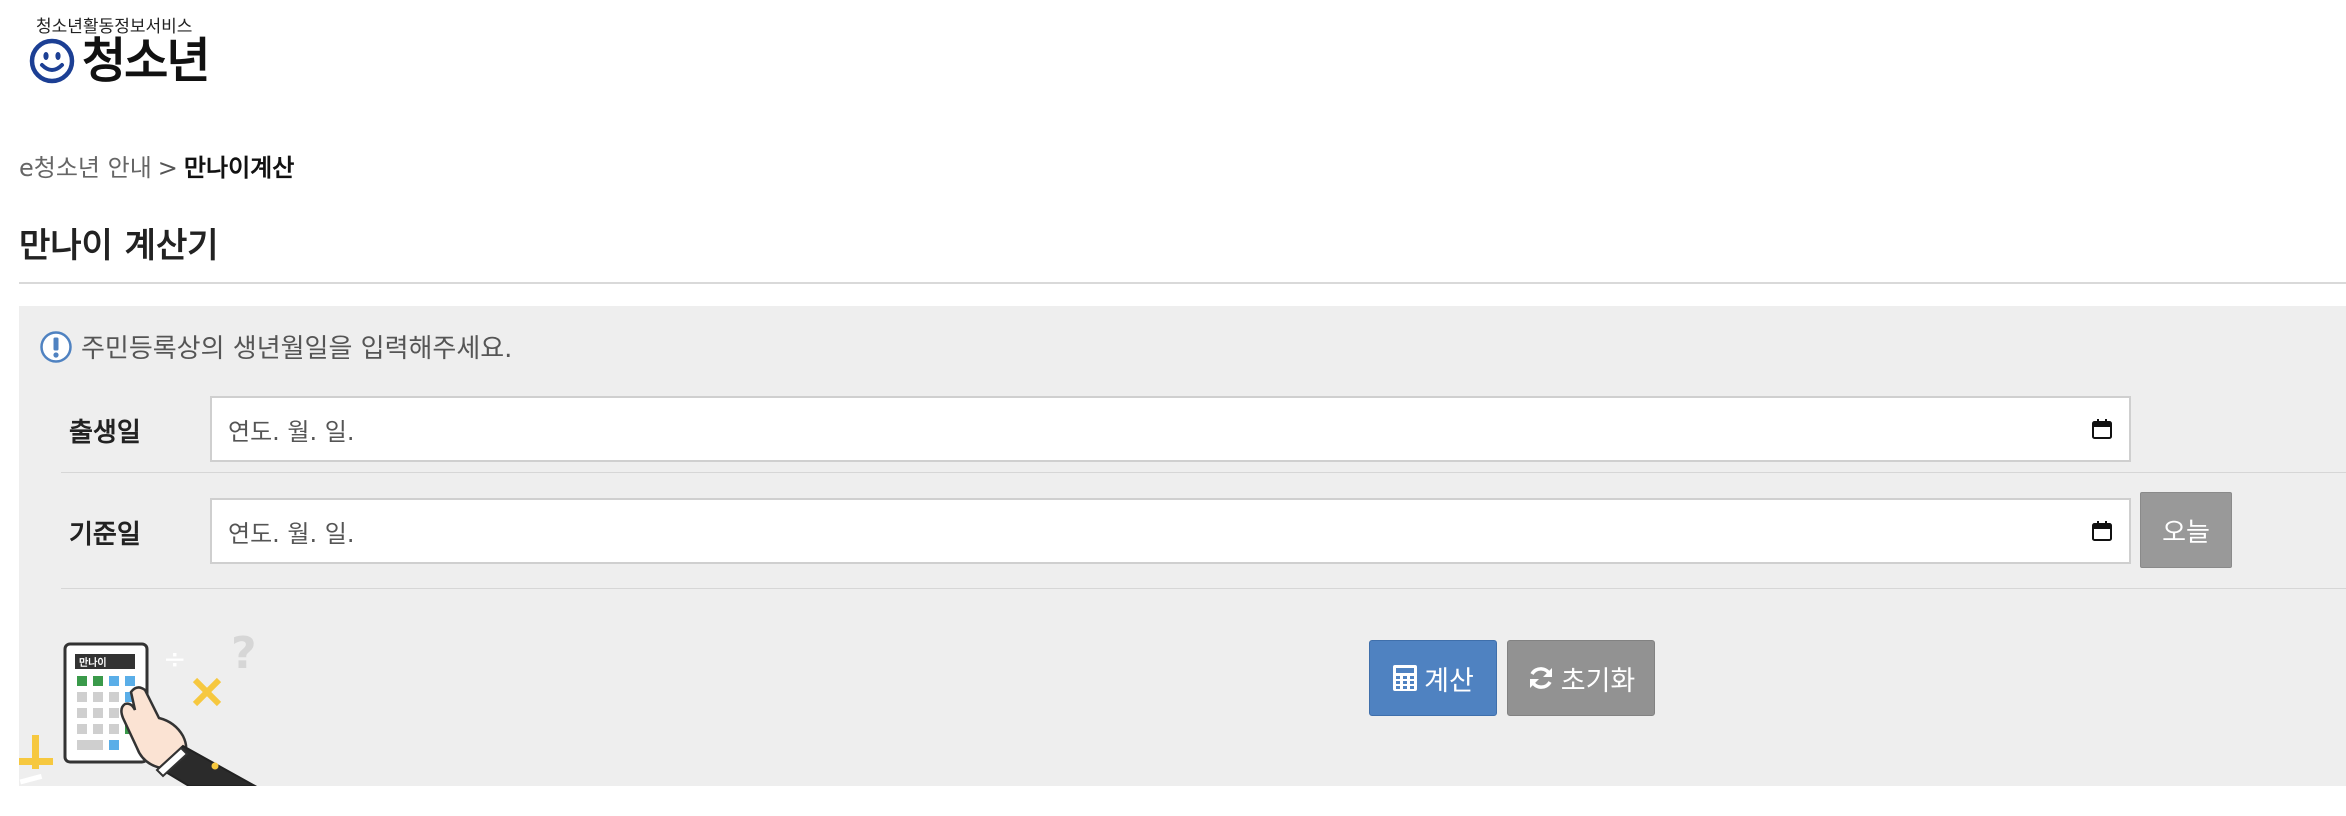 The height and width of the screenshot is (816, 2346). What do you see at coordinates (1540, 678) in the screenshot?
I see `refresh-icon` at bounding box center [1540, 678].